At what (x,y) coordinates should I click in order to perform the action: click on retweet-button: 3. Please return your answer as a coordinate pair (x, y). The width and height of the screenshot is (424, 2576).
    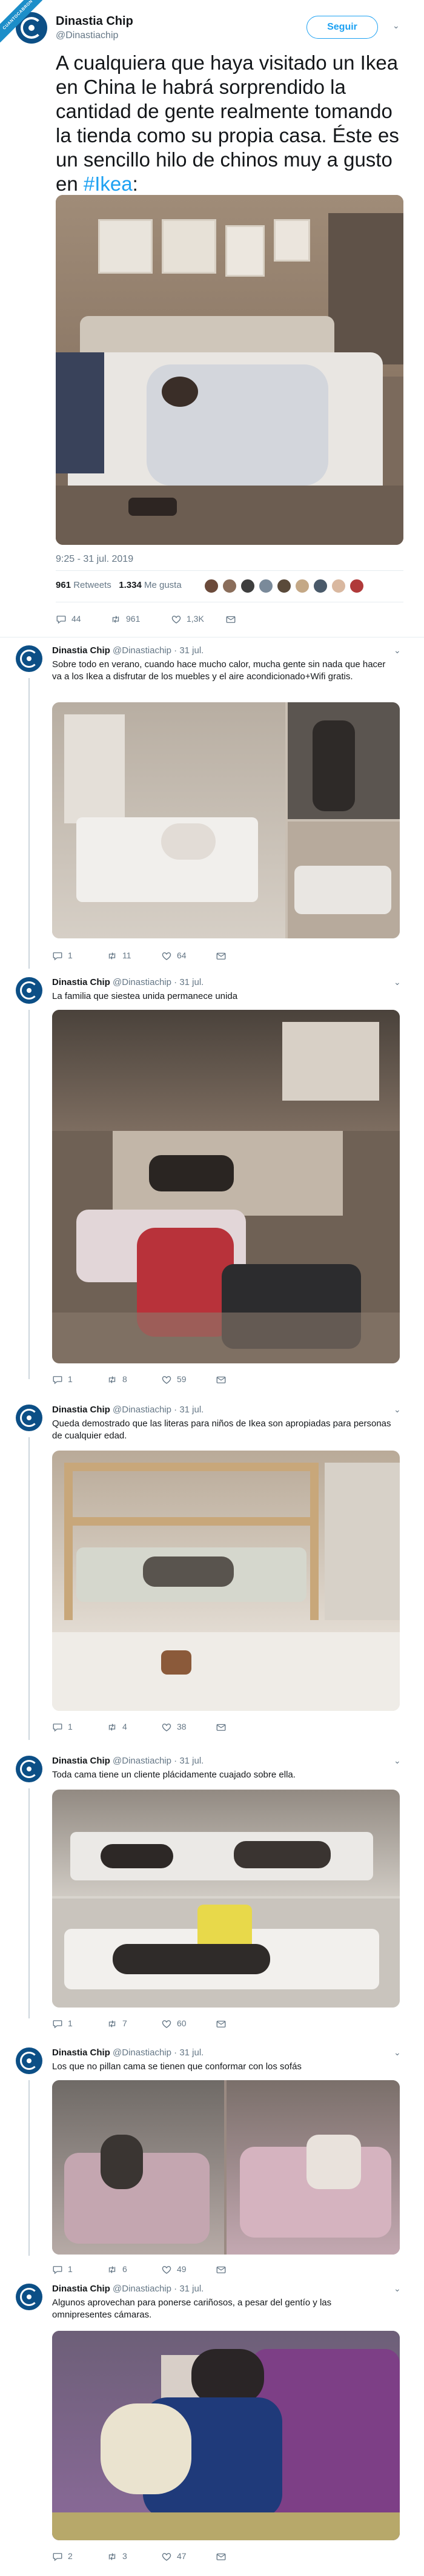
    Looking at the image, I should click on (117, 2556).